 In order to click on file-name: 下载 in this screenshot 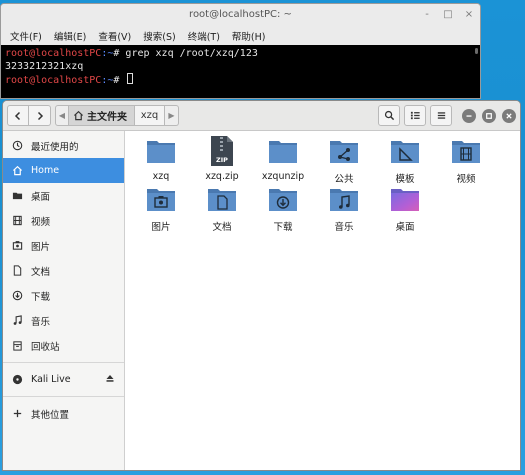, I will do `click(283, 227)`.